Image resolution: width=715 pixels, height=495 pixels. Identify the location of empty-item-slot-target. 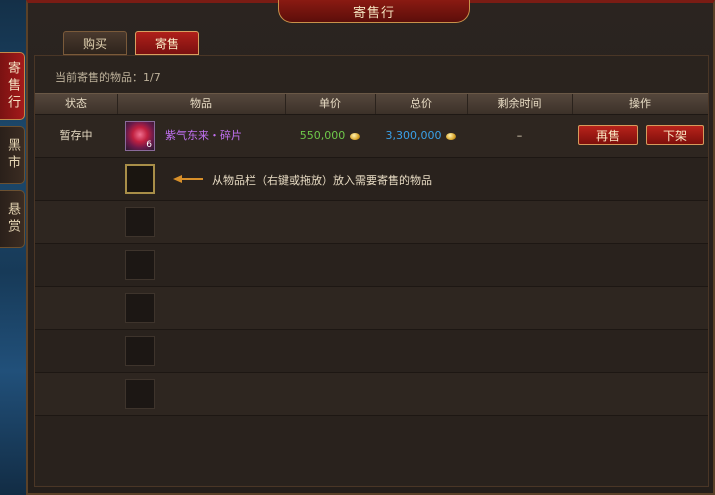
(140, 179).